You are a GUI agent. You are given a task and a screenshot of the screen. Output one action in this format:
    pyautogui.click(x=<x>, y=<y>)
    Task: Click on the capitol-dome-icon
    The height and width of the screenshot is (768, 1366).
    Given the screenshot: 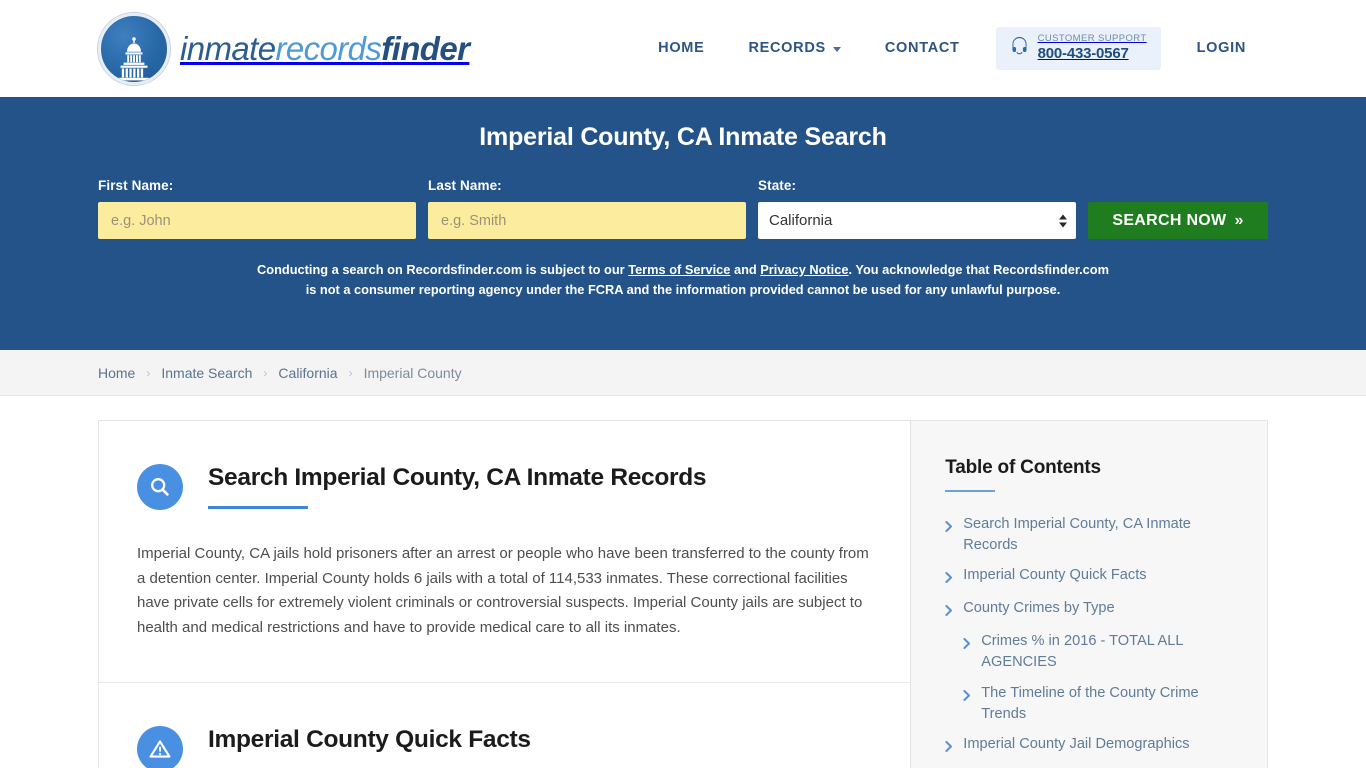 What is the action you would take?
    pyautogui.click(x=134, y=48)
    